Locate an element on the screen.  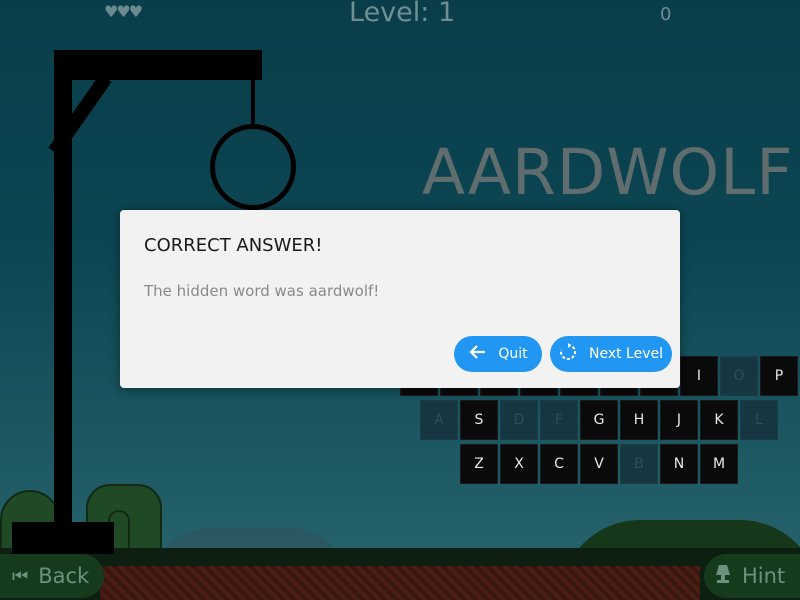
refresh-icon is located at coordinates (568, 354).